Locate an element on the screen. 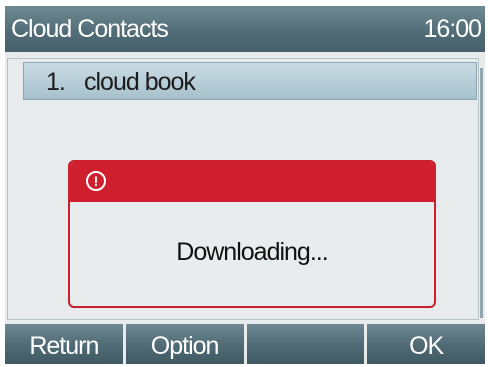  scrollbar is located at coordinates (481, 193).